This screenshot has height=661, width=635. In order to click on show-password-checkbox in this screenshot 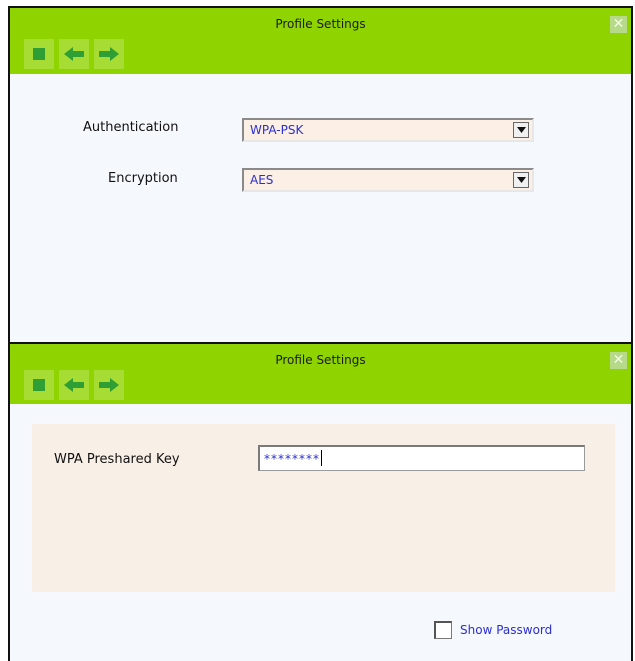, I will do `click(443, 630)`.